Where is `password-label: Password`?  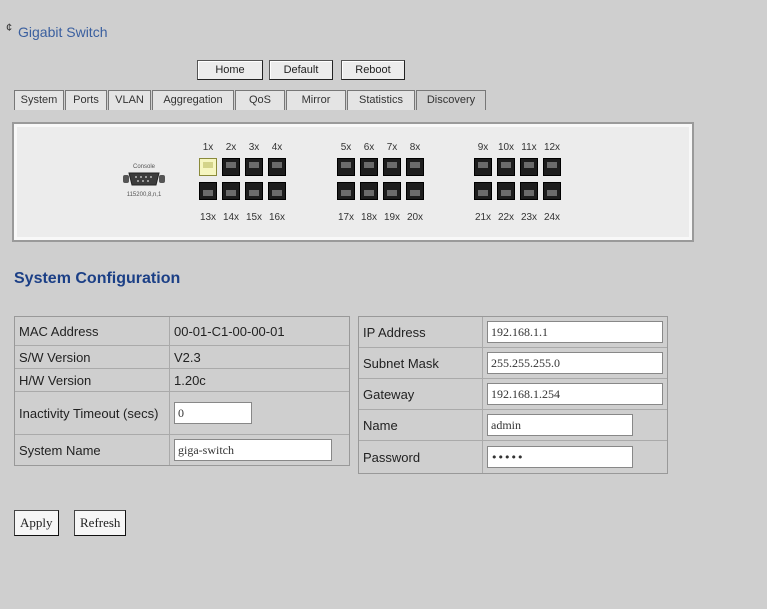
password-label: Password is located at coordinates (421, 457).